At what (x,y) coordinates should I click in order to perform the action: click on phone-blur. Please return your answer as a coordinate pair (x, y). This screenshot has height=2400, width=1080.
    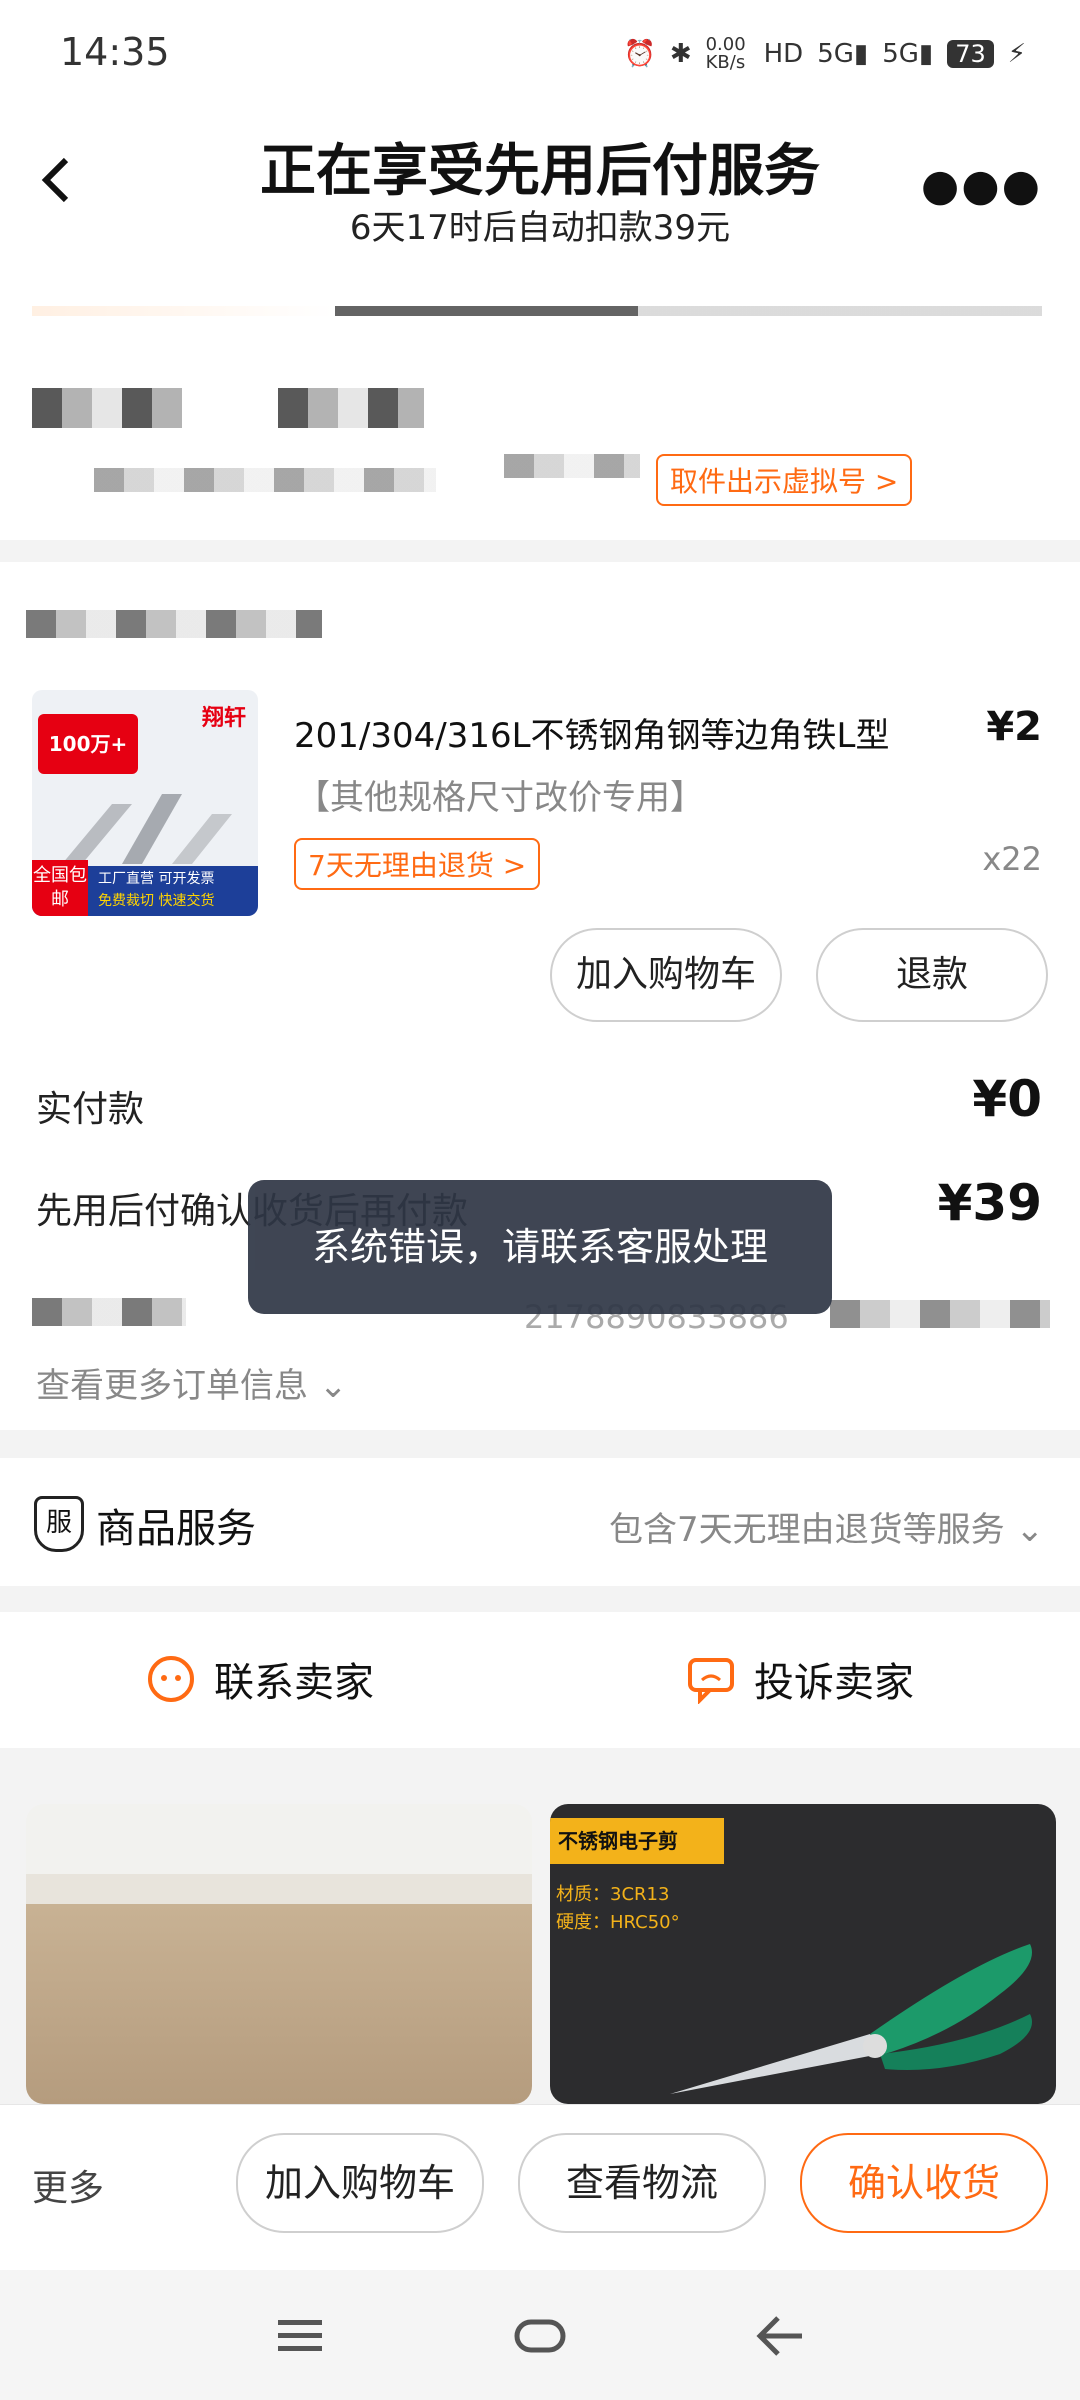
    Looking at the image, I should click on (351, 408).